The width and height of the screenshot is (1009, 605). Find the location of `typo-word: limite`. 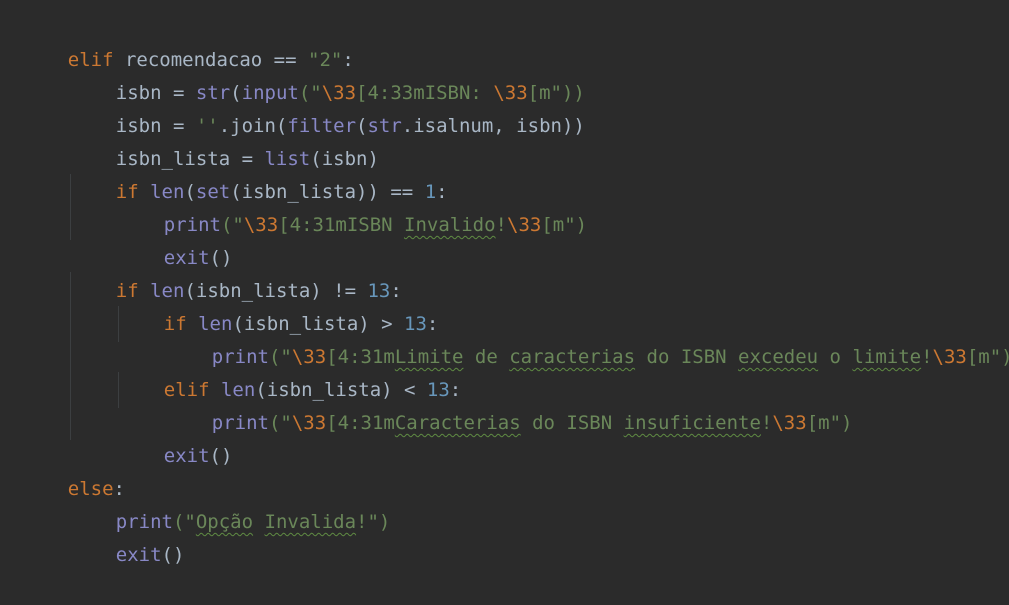

typo-word: limite is located at coordinates (887, 357).